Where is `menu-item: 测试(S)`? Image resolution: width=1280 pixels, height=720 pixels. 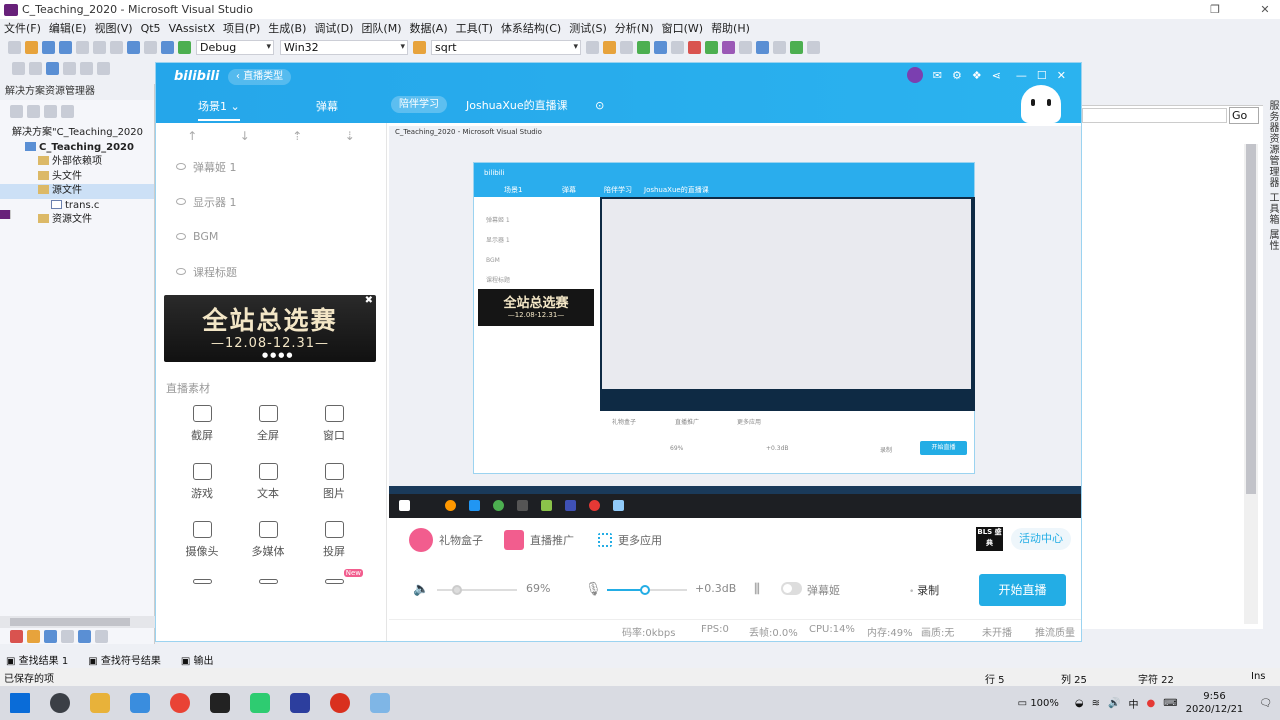 menu-item: 测试(S) is located at coordinates (588, 28).